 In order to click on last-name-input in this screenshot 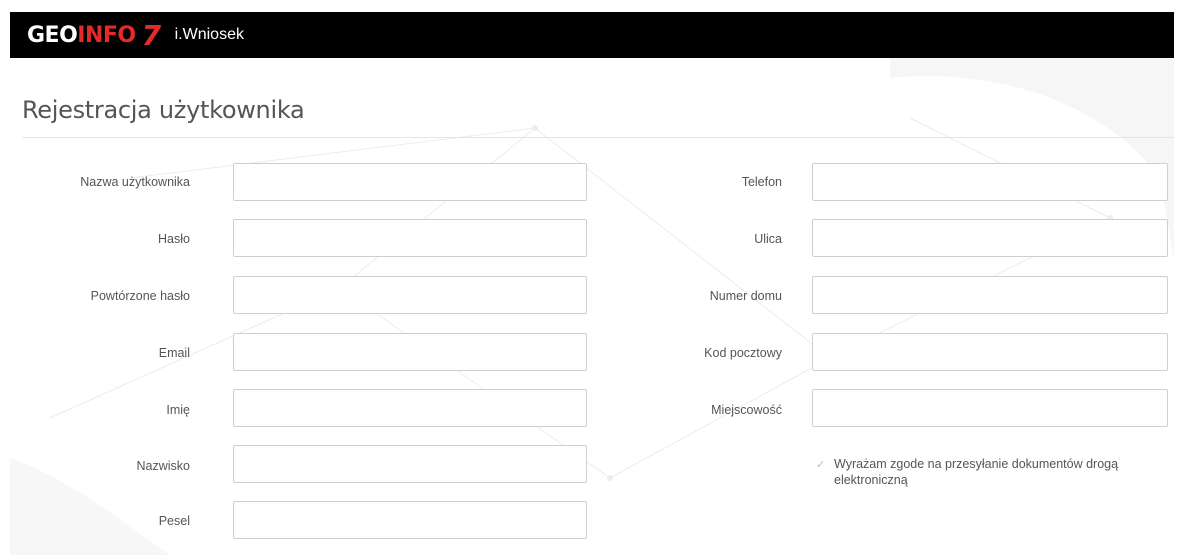, I will do `click(410, 464)`.